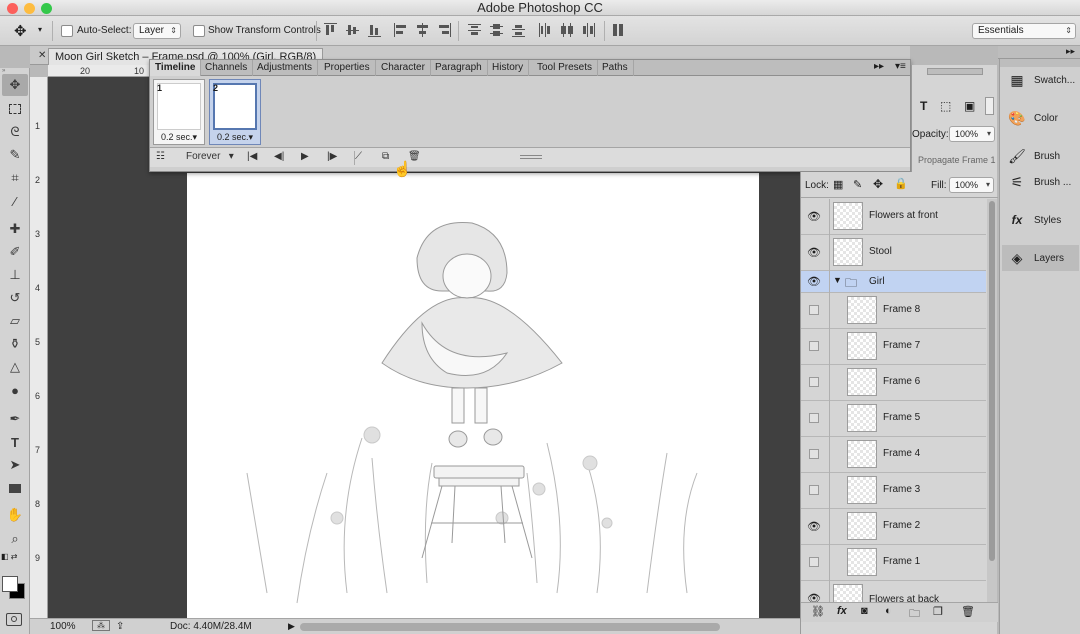  What do you see at coordinates (566, 30) in the screenshot?
I see `distribute-horizontal-centers-icon` at bounding box center [566, 30].